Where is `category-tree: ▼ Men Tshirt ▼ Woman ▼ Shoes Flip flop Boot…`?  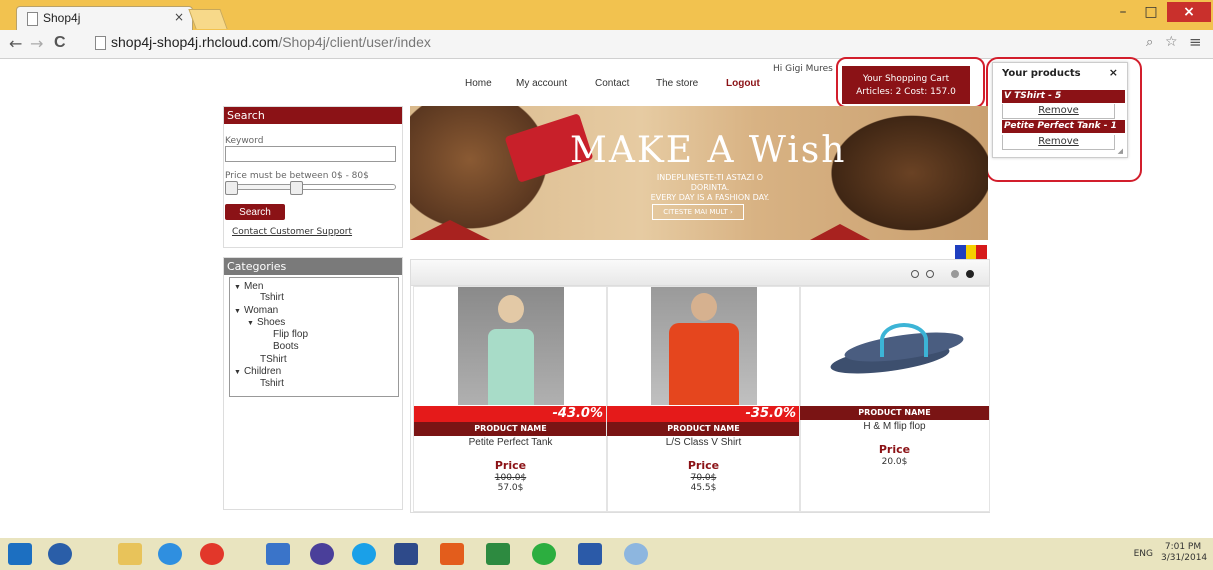
category-tree: ▼ Men Tshirt ▼ Woman ▼ Shoes Flip flop Boot… is located at coordinates (314, 337).